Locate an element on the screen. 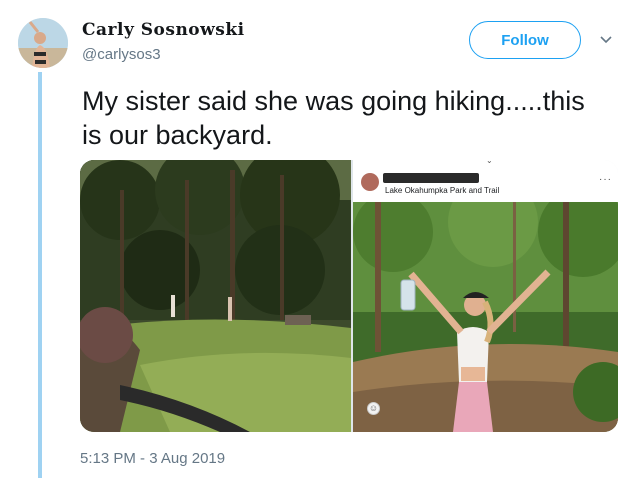 The height and width of the screenshot is (478, 634). ellipsis-icon: ··· is located at coordinates (605, 179).